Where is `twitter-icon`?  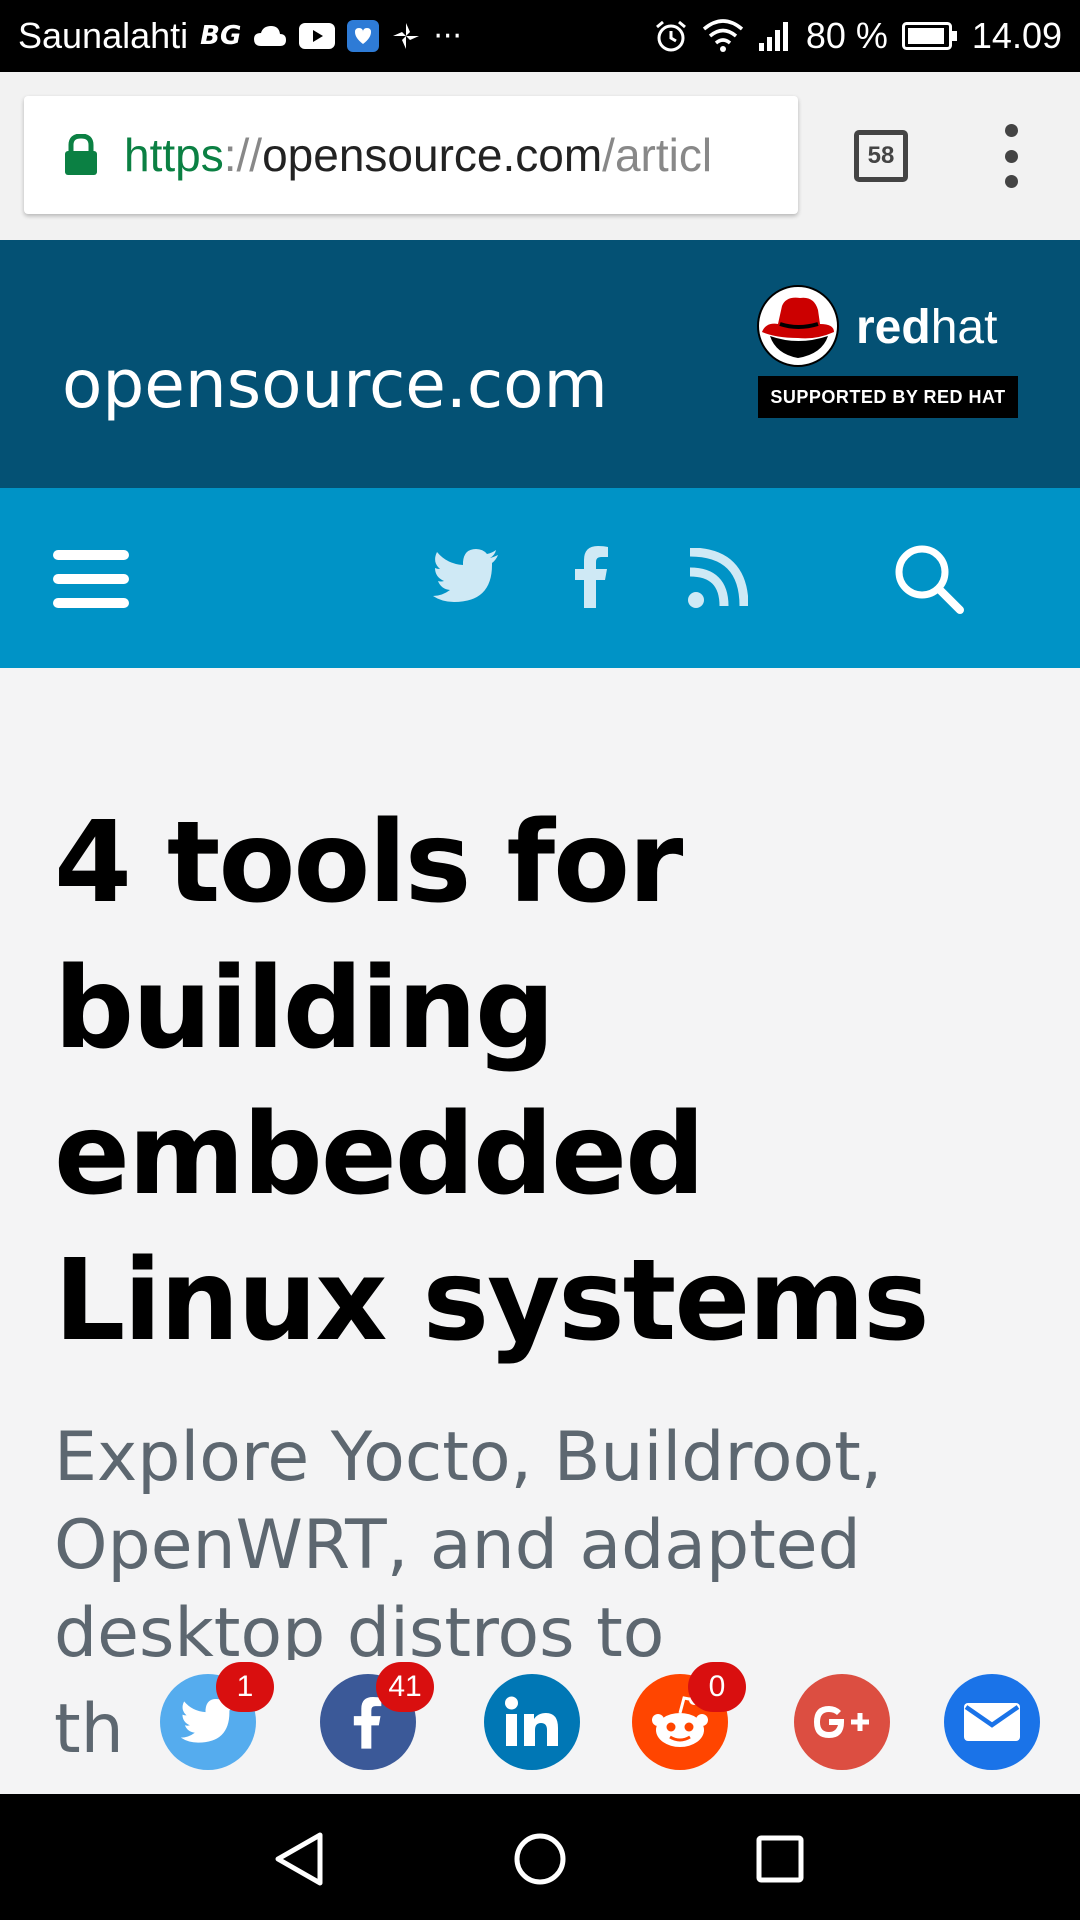
twitter-icon is located at coordinates (466, 577).